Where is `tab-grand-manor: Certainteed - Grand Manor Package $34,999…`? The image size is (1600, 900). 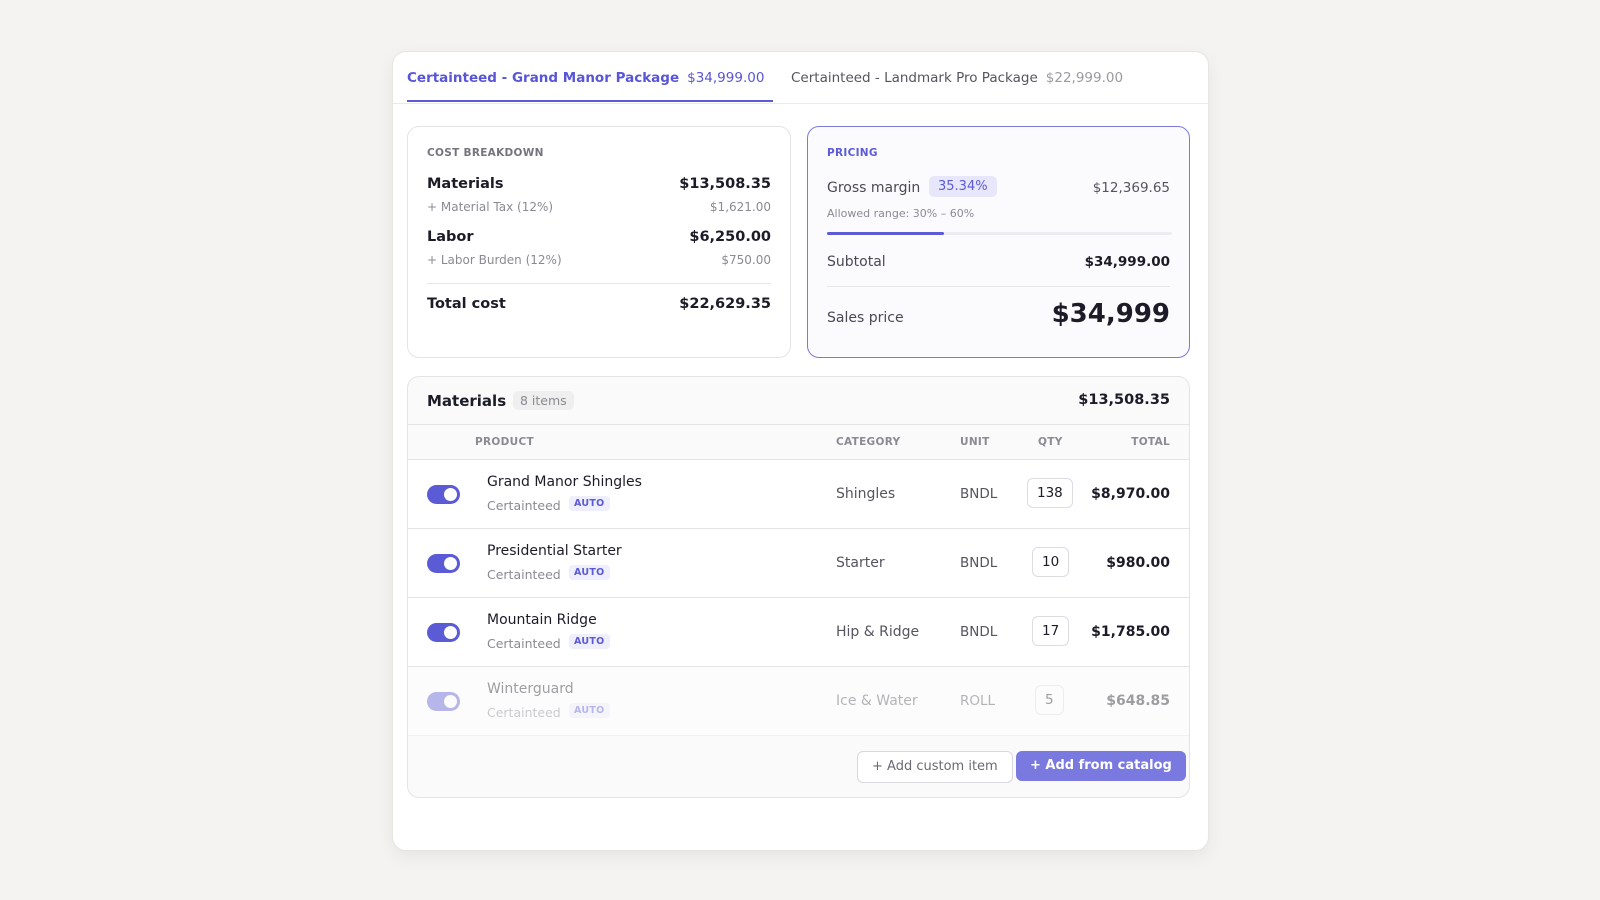
tab-grand-manor: Certainteed - Grand Manor Package $34,999… is located at coordinates (585, 78).